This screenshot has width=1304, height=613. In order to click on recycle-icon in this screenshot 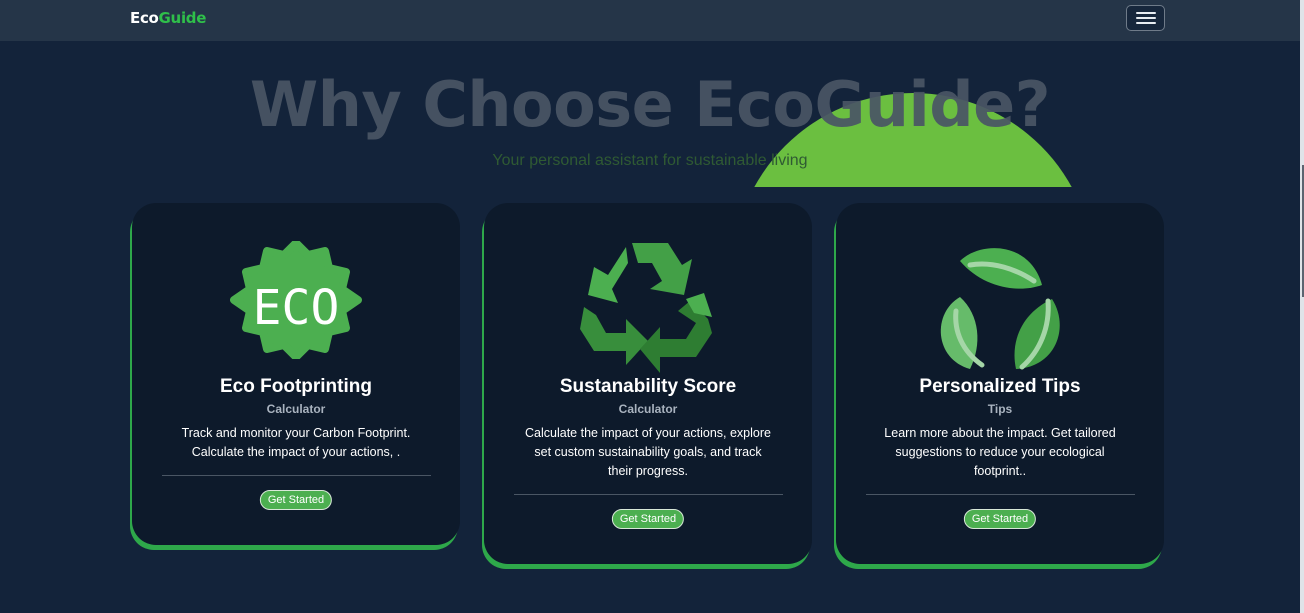, I will do `click(646, 308)`.